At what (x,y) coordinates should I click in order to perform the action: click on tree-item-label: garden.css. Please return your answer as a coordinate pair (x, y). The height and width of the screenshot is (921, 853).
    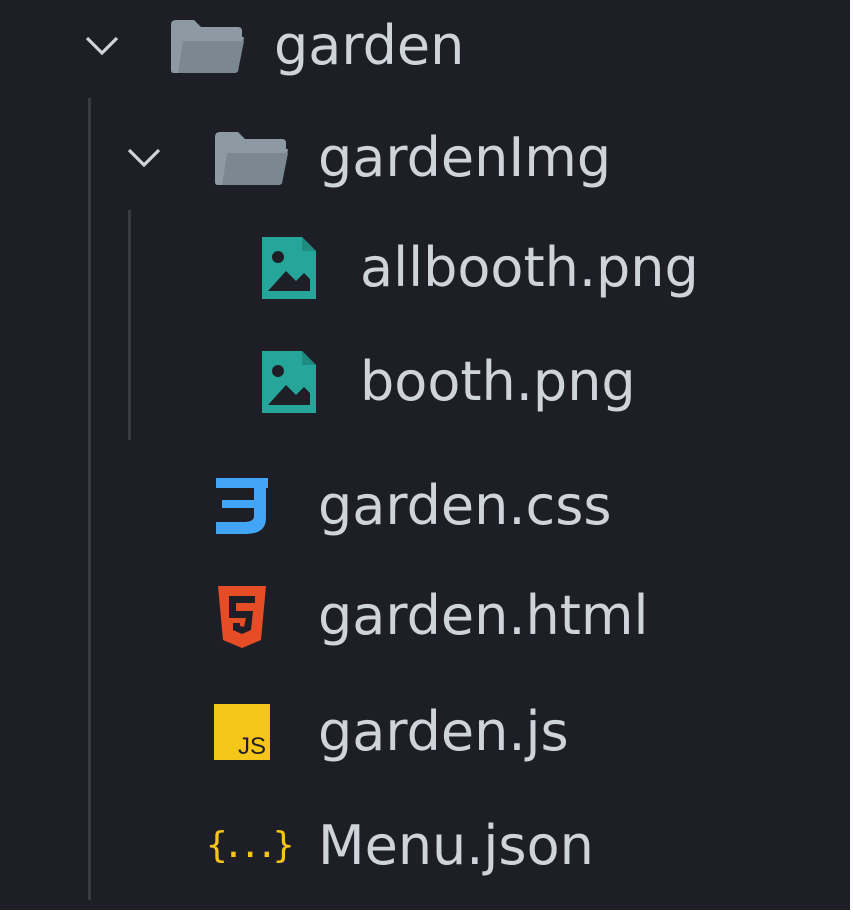
    Looking at the image, I should click on (465, 505).